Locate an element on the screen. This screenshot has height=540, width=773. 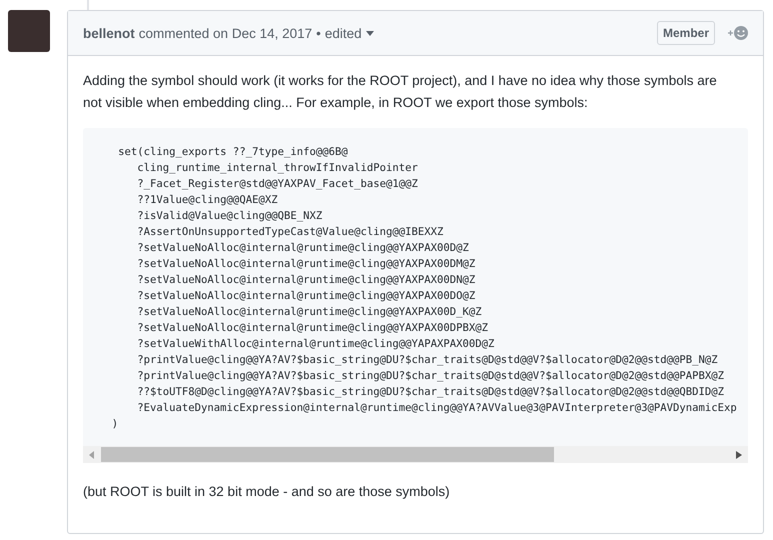
scrollbar-thumb is located at coordinates (327, 454).